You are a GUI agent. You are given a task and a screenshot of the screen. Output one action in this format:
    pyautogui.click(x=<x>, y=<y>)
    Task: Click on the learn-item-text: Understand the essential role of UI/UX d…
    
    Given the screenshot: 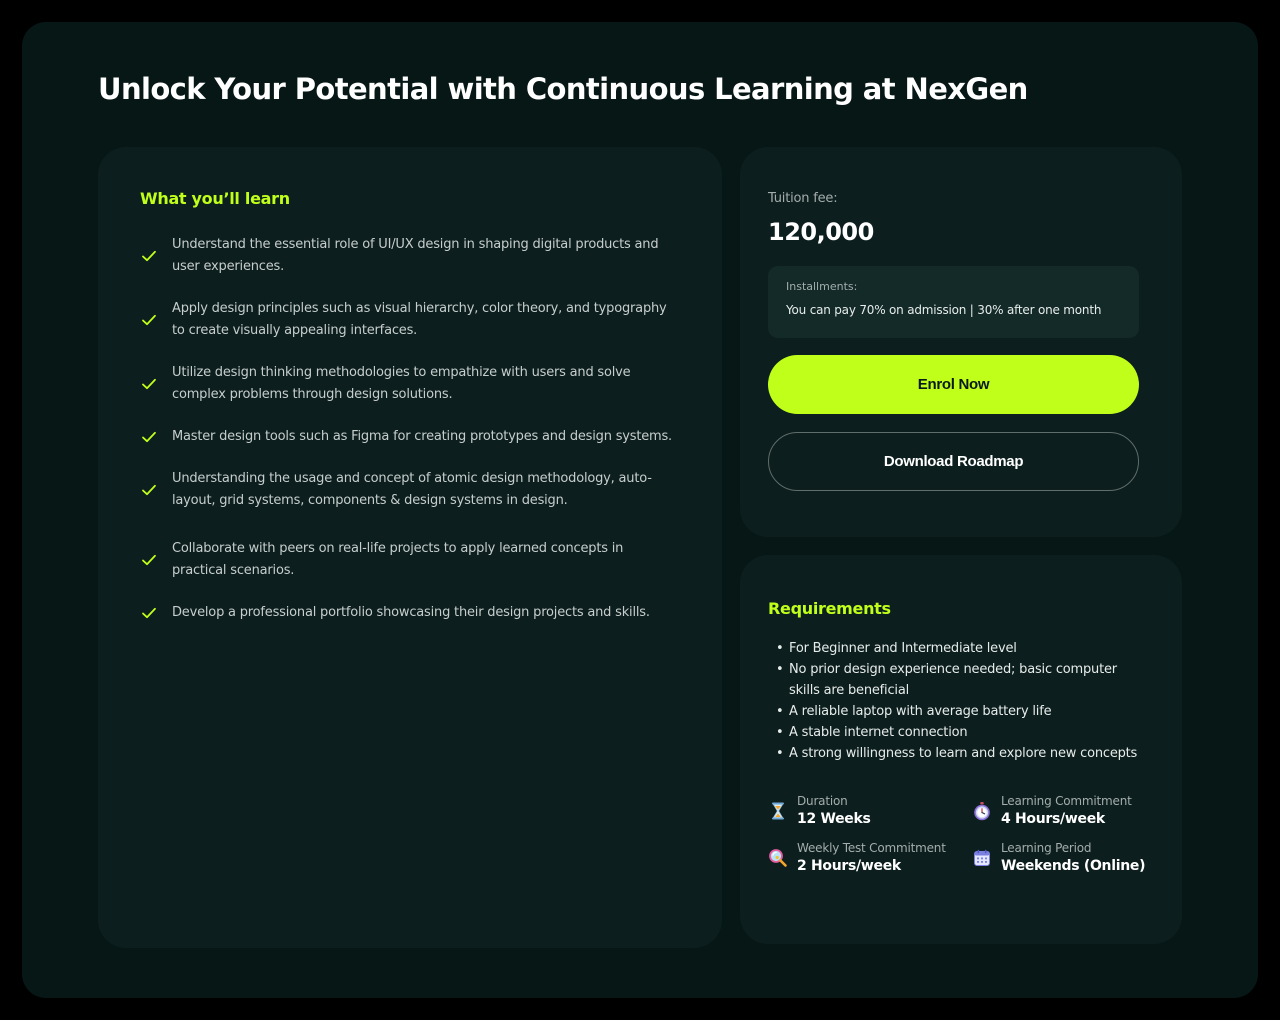 What is the action you would take?
    pyautogui.click(x=415, y=255)
    